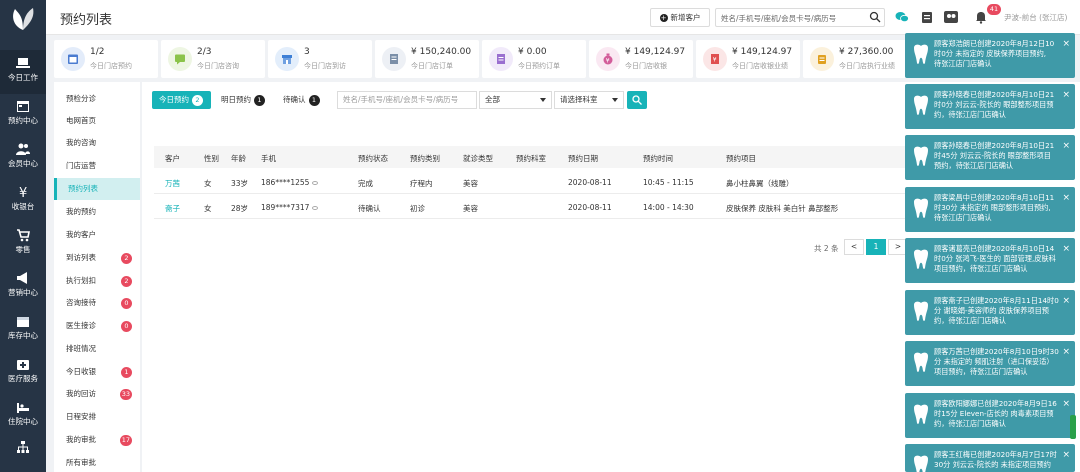 This screenshot has height=472, width=1080. Describe the element at coordinates (641, 59) in the screenshot. I see `stat-card: ¥ ¥ 149,124.97 今日门店收银` at that location.